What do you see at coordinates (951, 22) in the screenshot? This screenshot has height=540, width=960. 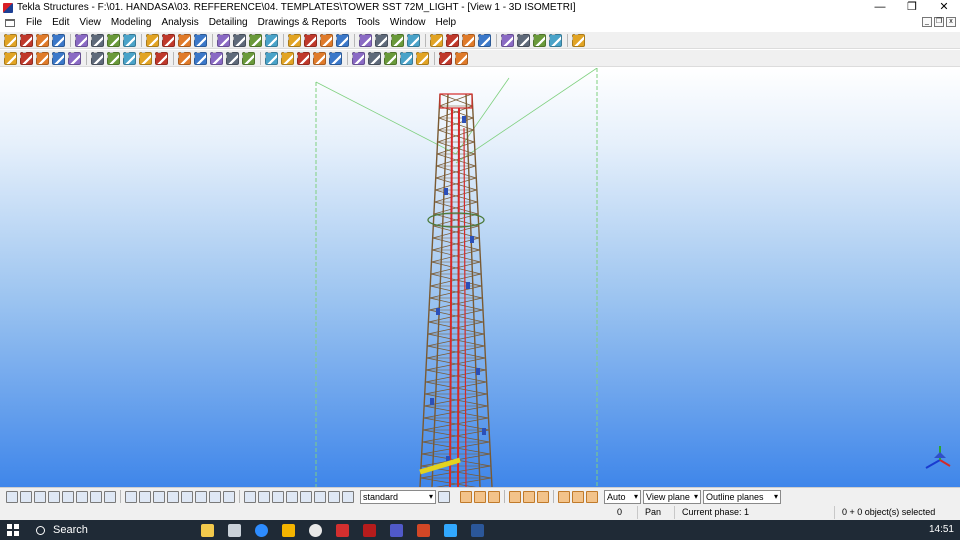 I see `view-close-button: x` at bounding box center [951, 22].